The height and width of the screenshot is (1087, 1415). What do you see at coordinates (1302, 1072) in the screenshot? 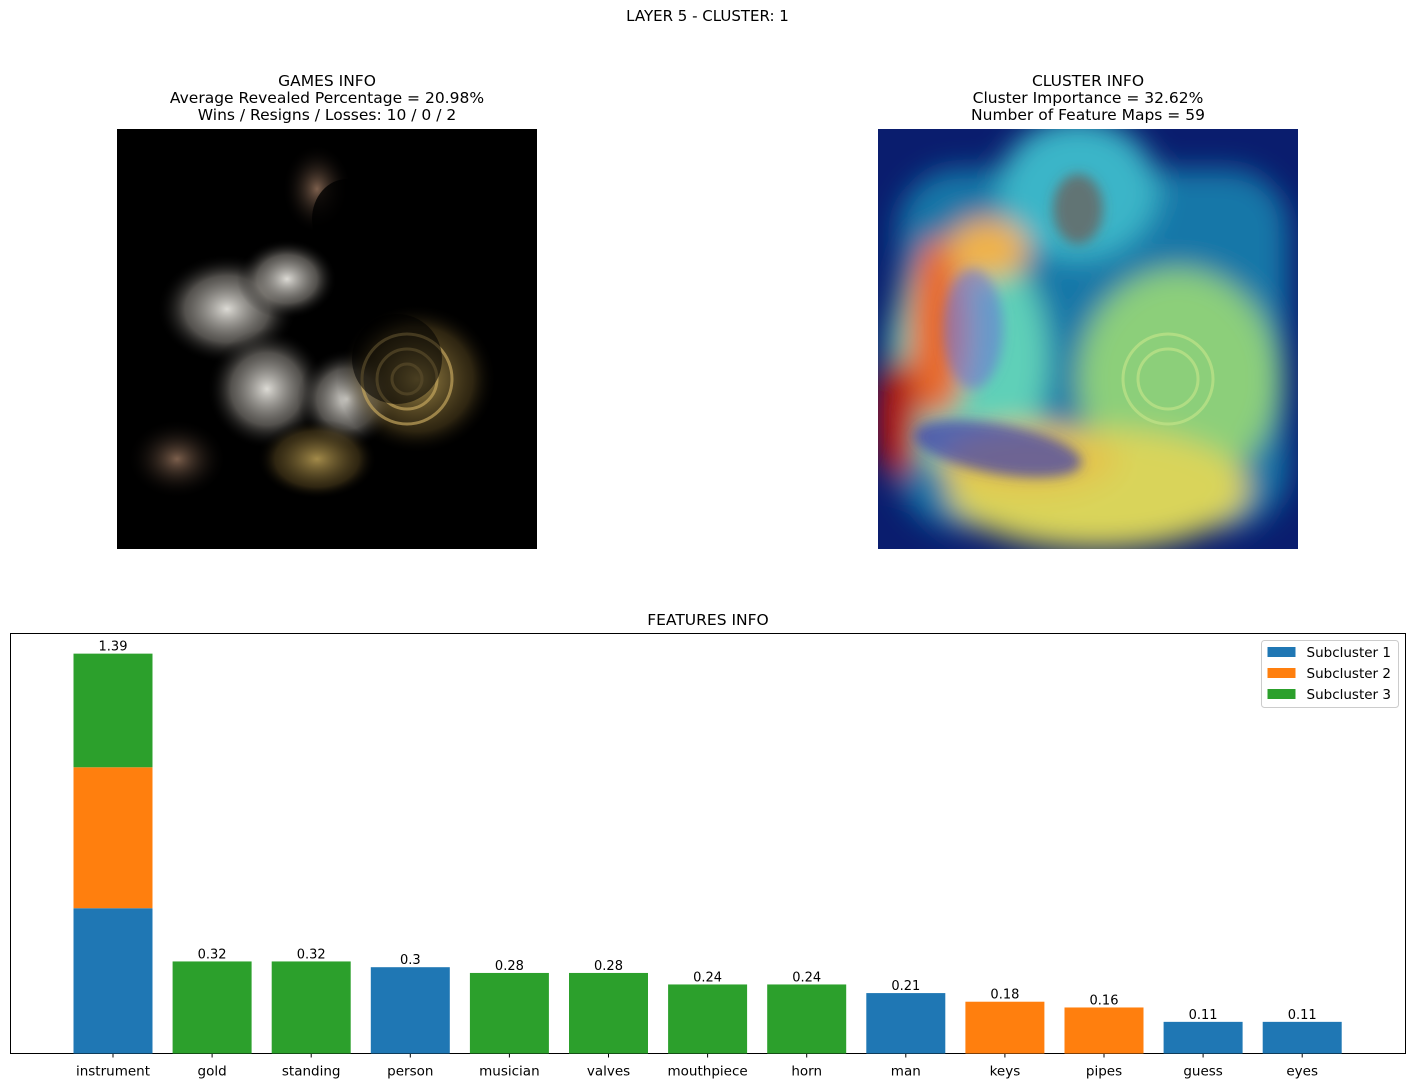
I see `x-tick-label: eyes` at bounding box center [1302, 1072].